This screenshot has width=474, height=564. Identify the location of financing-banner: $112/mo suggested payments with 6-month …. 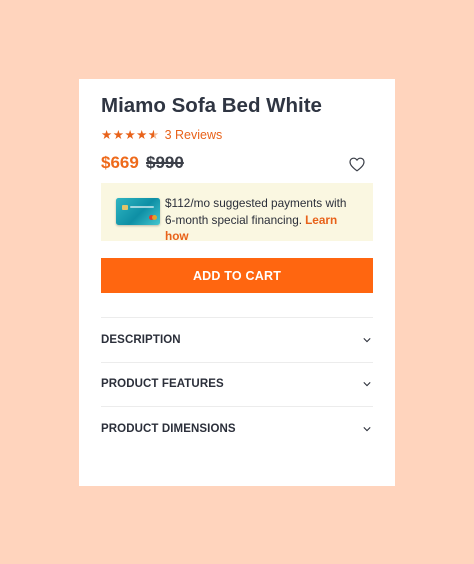
(237, 213).